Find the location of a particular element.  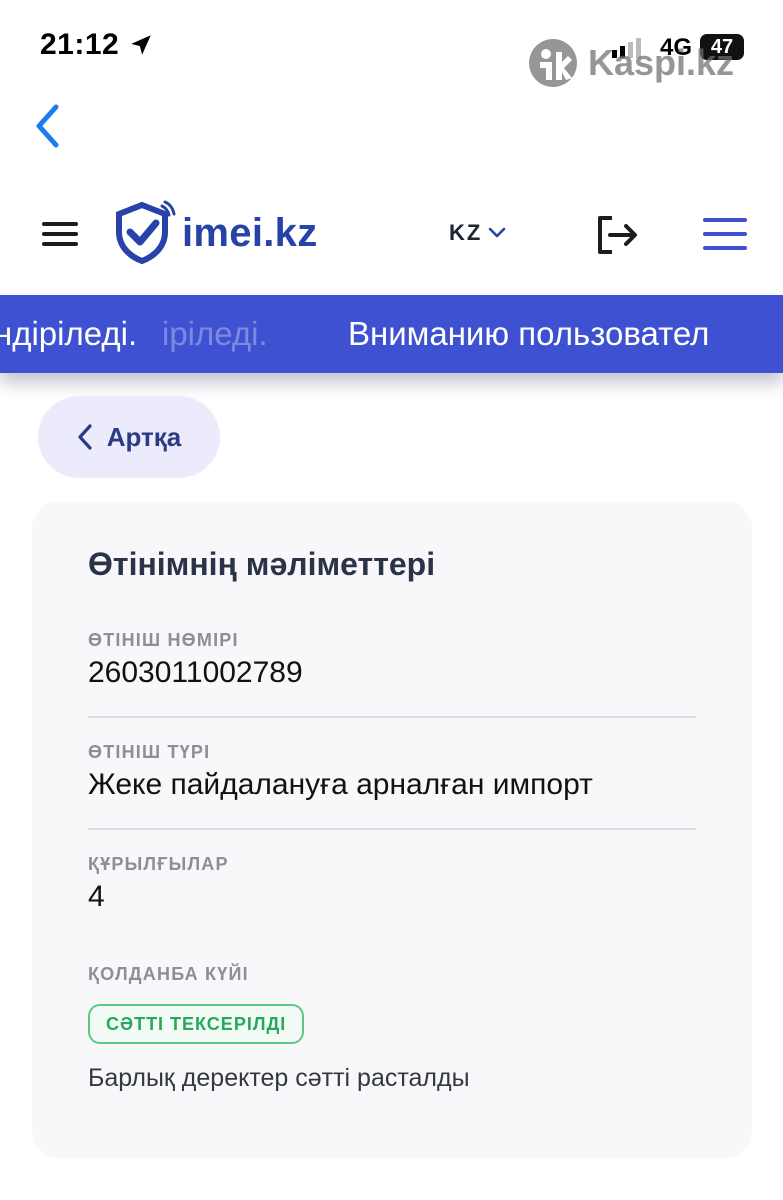

banner-text-right: Вниманию пользовател is located at coordinates (529, 333).